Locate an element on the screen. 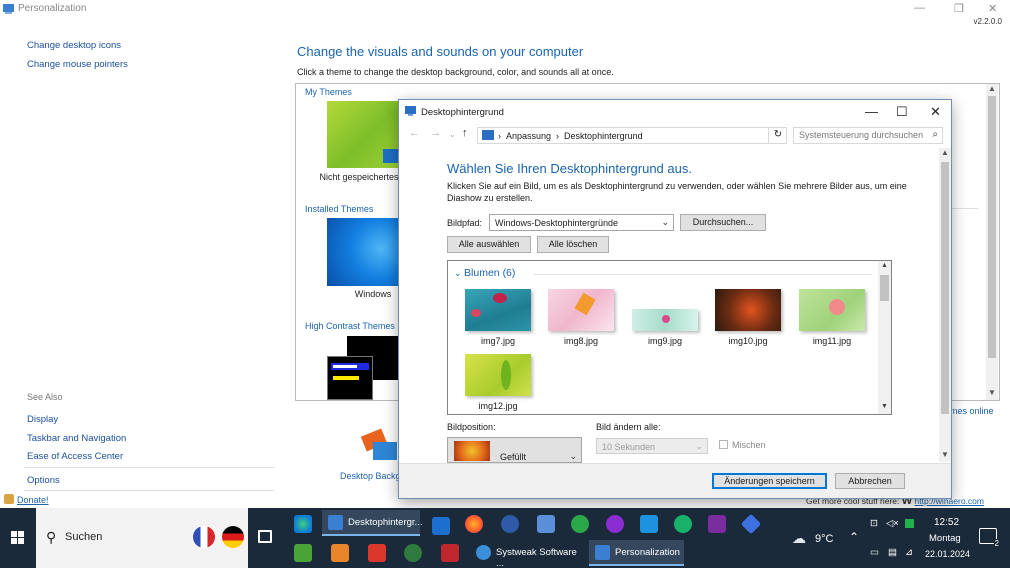 The image size is (1010, 569). save-changes-button: Änderungen speichern is located at coordinates (769, 481).